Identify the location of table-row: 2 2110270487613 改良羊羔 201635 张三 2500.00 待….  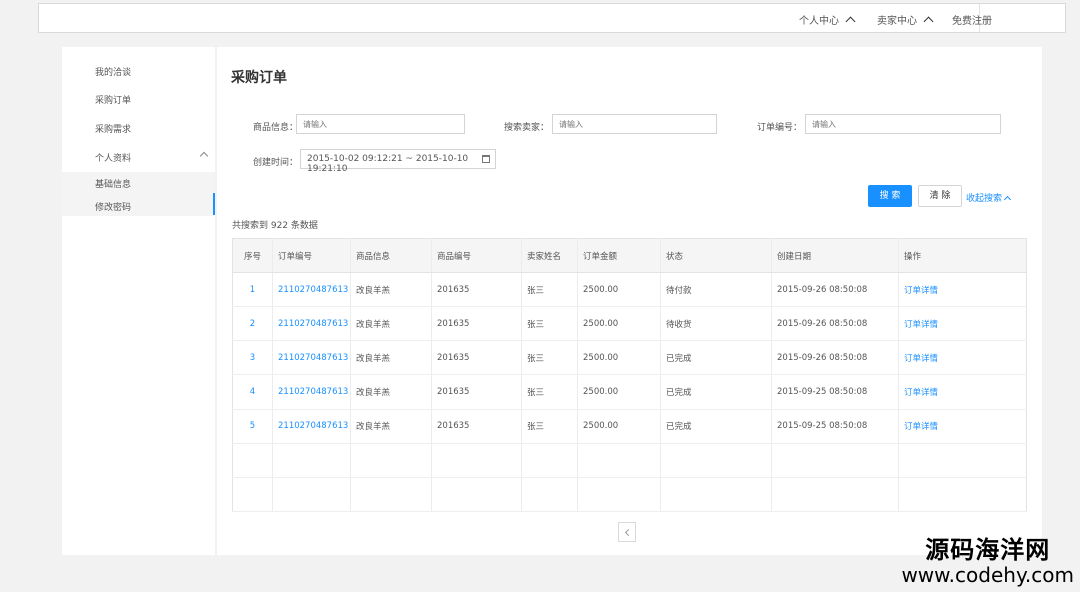
(629, 324).